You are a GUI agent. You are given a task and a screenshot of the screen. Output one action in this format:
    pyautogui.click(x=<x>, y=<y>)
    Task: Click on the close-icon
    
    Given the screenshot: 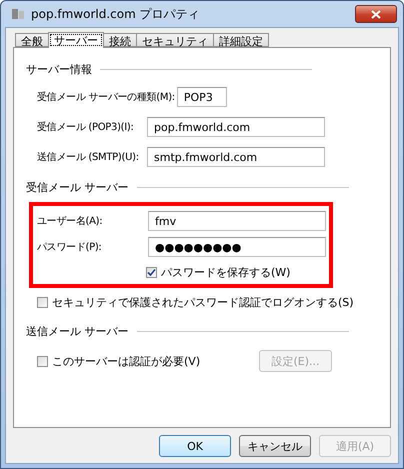 What is the action you would take?
    pyautogui.click(x=376, y=14)
    